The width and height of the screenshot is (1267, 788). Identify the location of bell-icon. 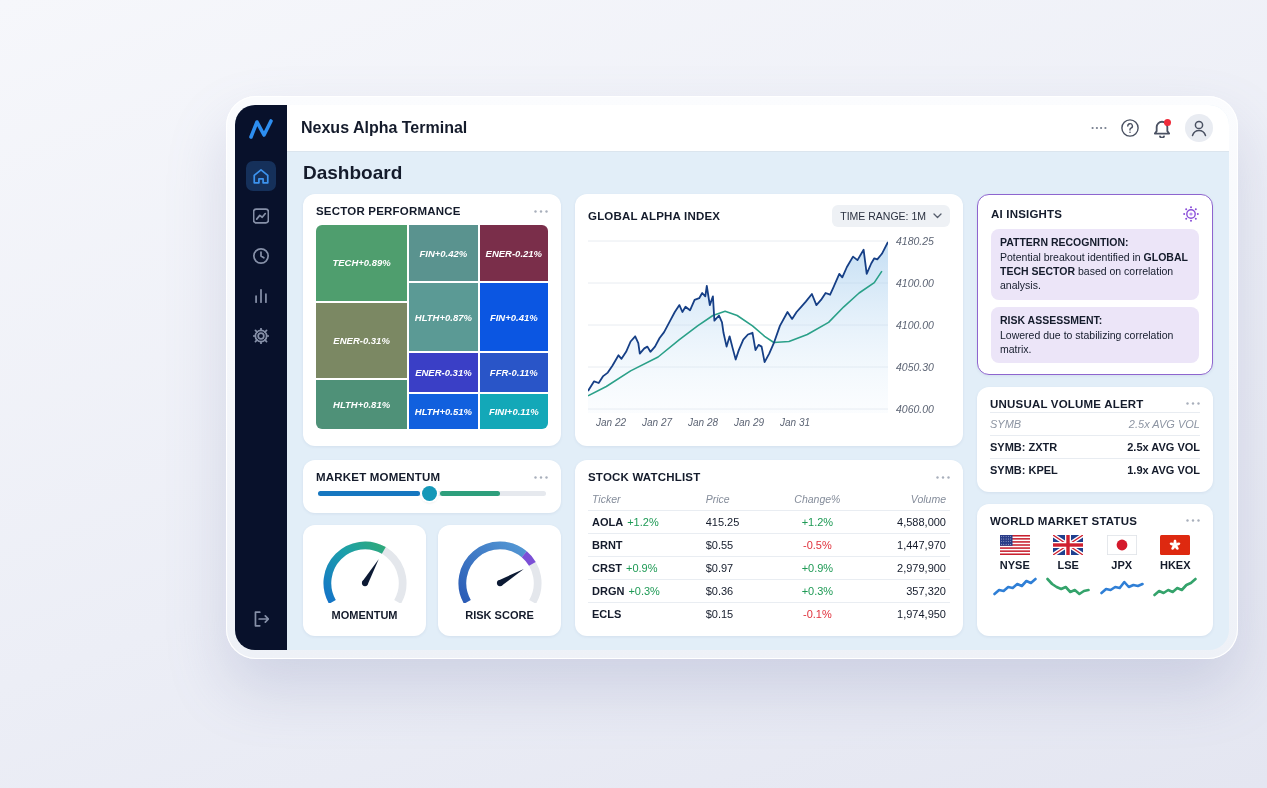
(1162, 128).